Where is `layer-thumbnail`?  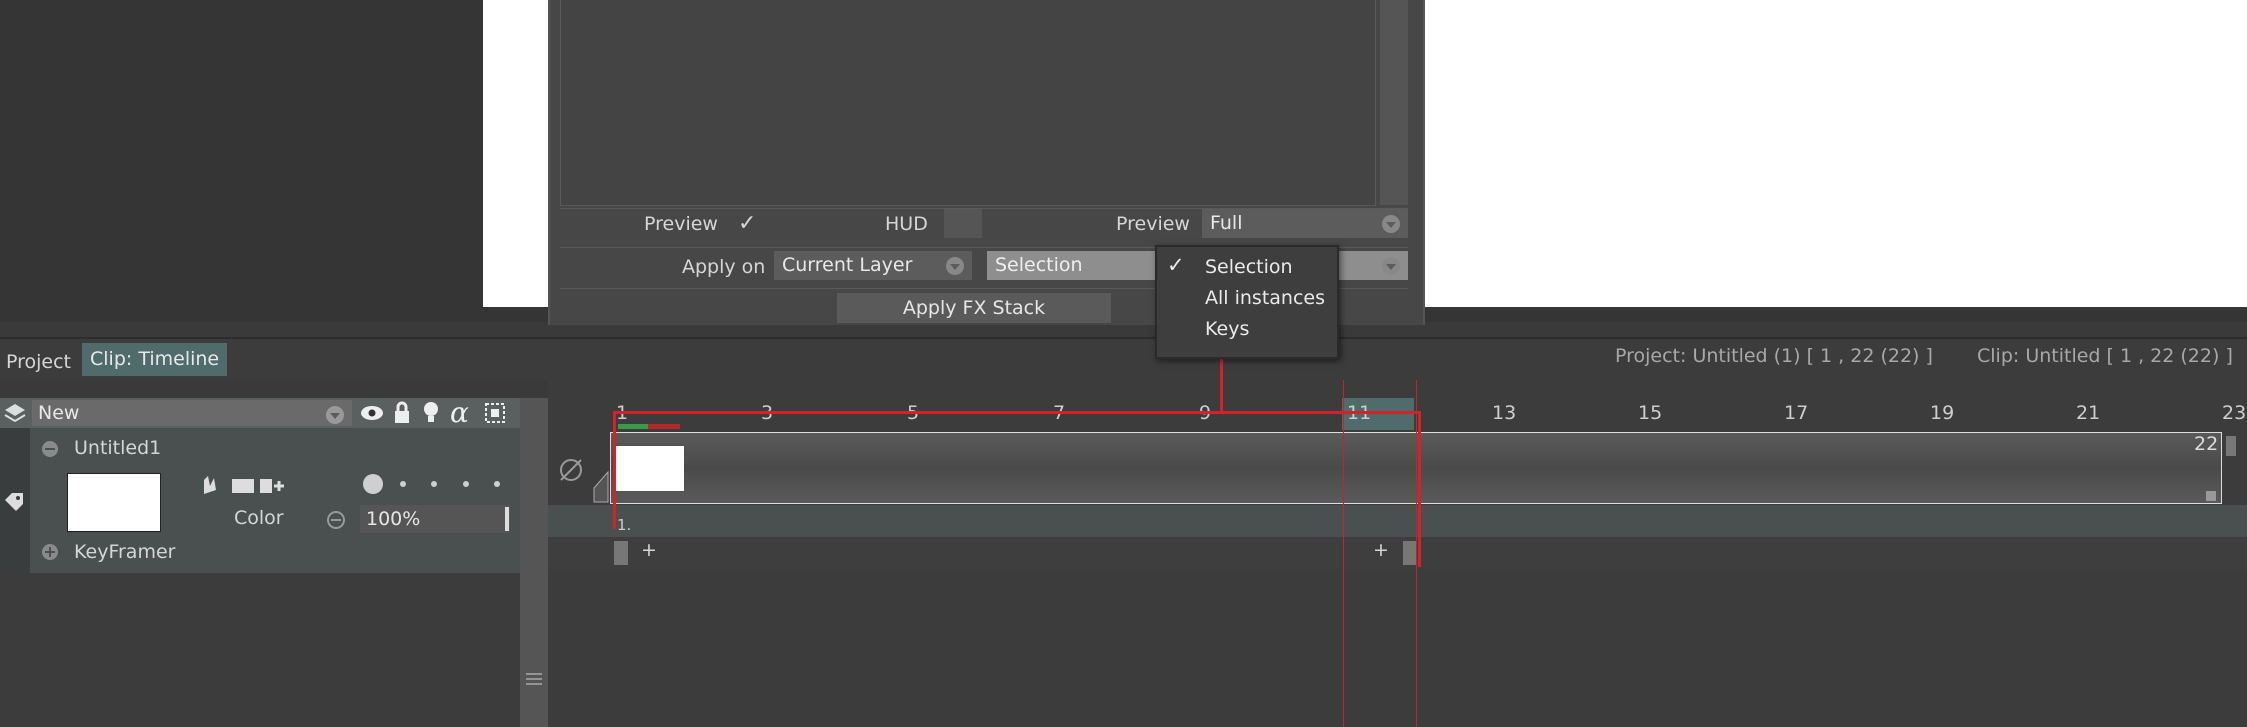 layer-thumbnail is located at coordinates (114, 502).